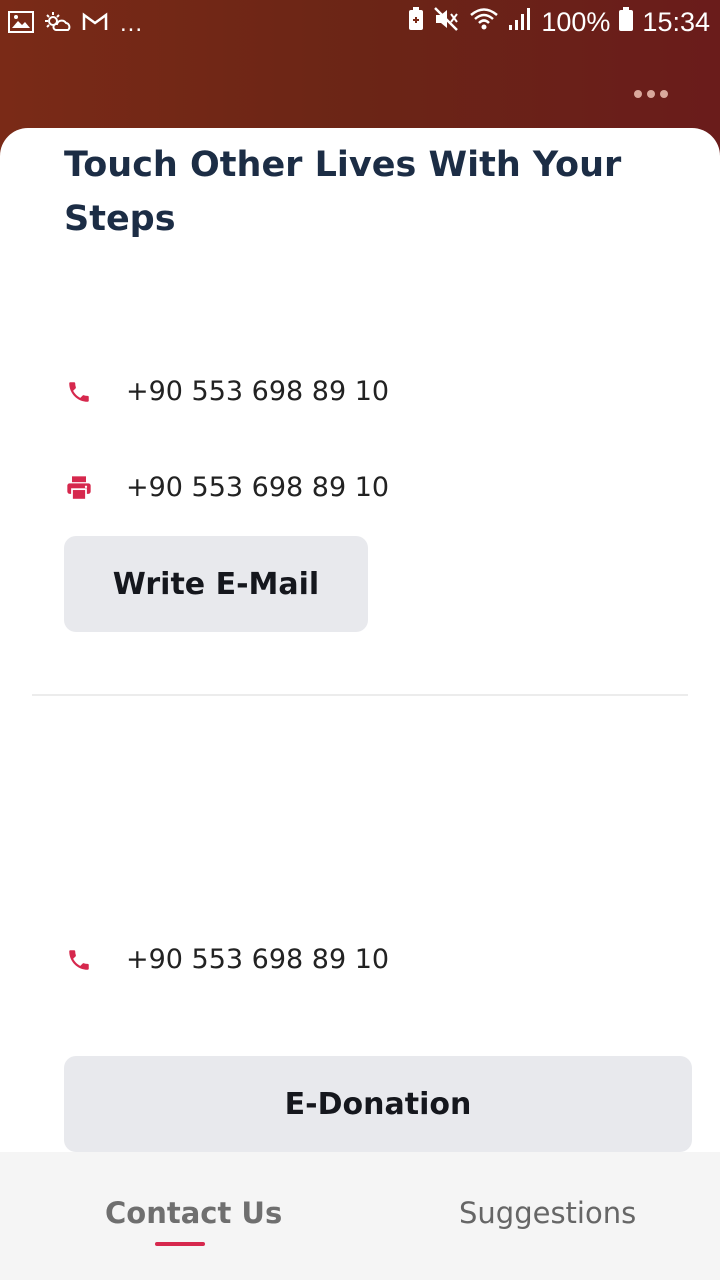 This screenshot has width=720, height=1280. I want to click on section-divider, so click(360, 695).